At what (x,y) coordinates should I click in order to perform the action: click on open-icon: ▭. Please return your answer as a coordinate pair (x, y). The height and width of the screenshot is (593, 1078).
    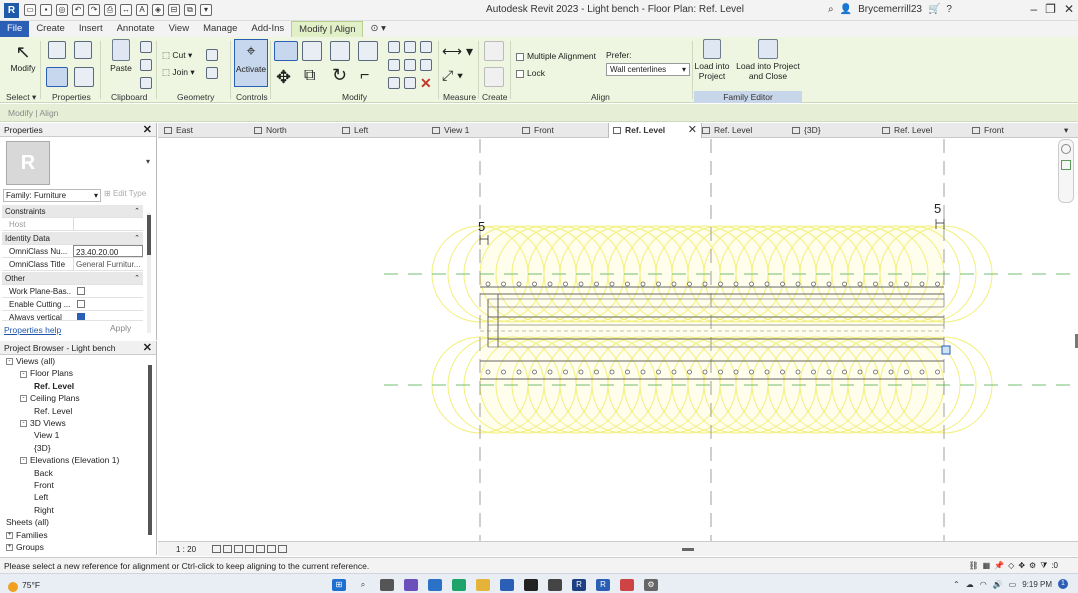
    Looking at the image, I should click on (30, 10).